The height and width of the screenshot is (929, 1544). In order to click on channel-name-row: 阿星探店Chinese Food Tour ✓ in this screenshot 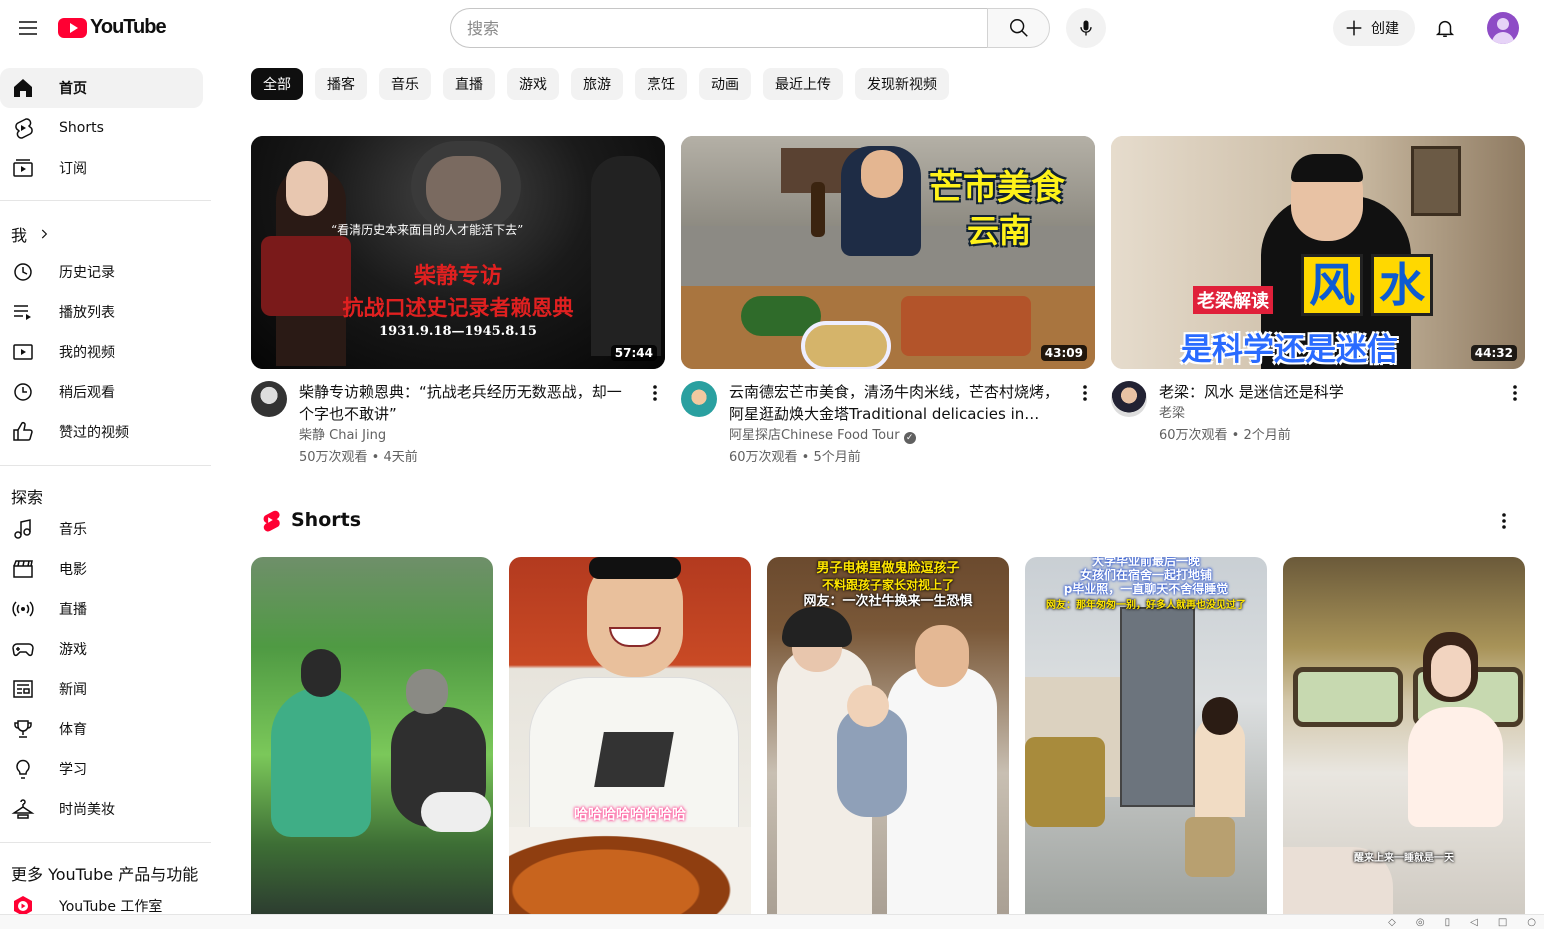, I will do `click(897, 436)`.